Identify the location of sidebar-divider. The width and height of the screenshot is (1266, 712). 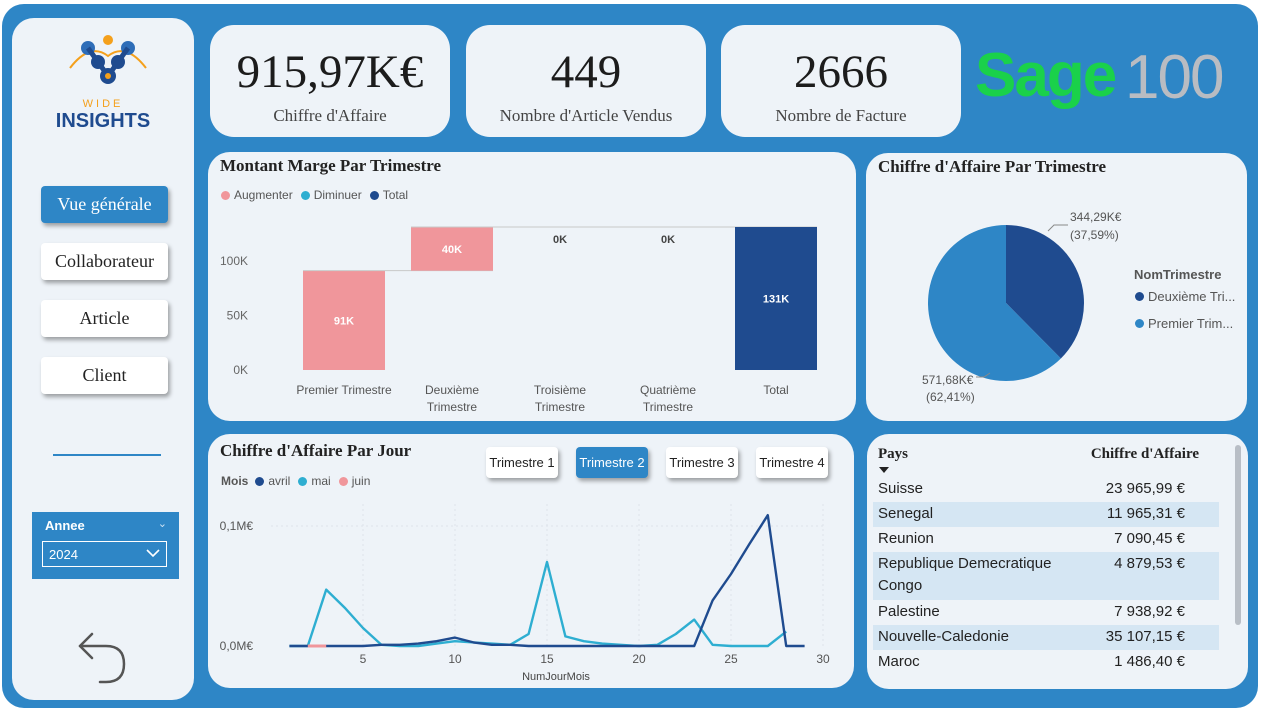
(107, 455).